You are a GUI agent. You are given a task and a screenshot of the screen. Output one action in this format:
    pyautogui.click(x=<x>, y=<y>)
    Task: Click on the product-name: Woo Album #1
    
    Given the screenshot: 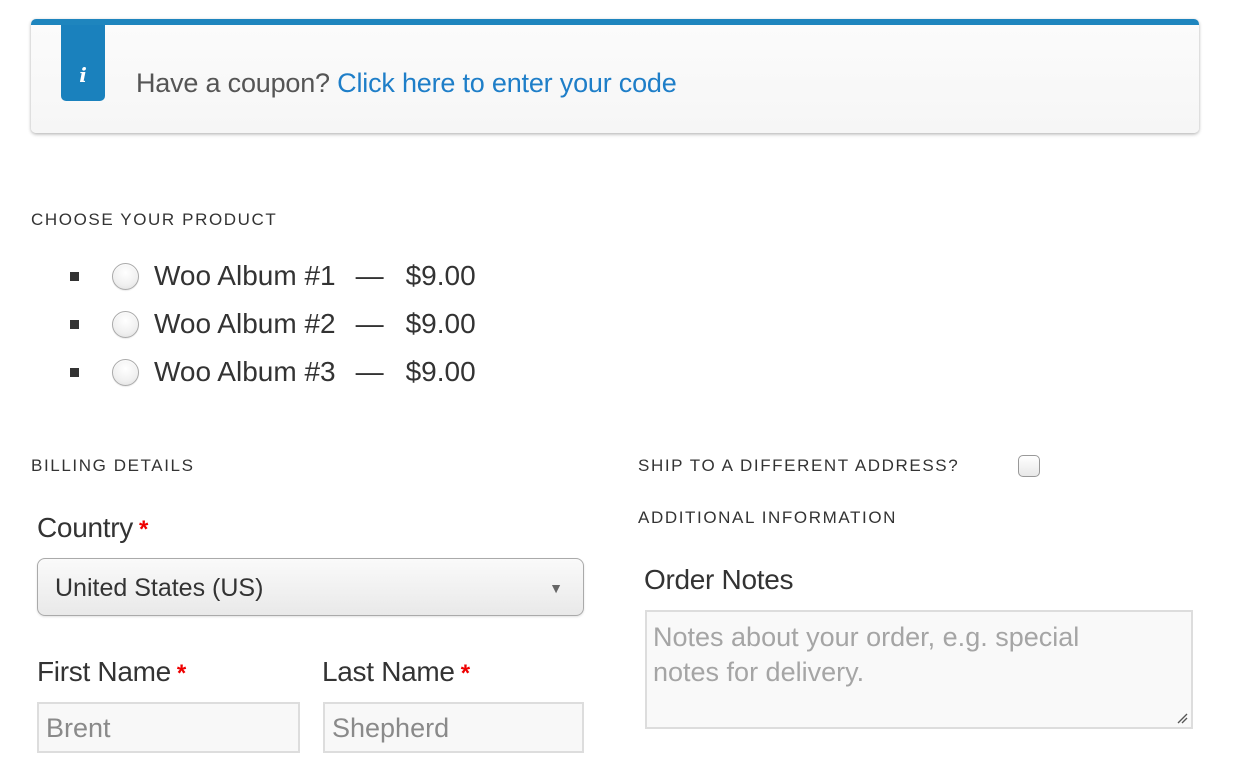 What is the action you would take?
    pyautogui.click(x=245, y=275)
    